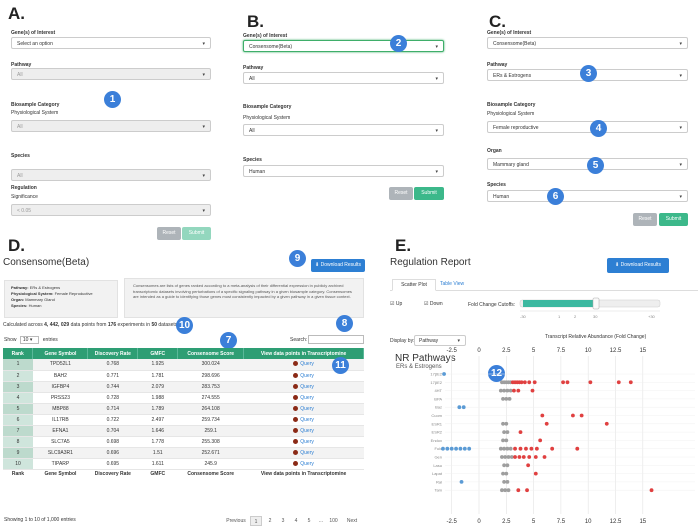 Image resolution: width=699 pixels, height=532 pixels. What do you see at coordinates (157, 398) in the screenshot?
I see `gmfc-cell: 1.988` at bounding box center [157, 398].